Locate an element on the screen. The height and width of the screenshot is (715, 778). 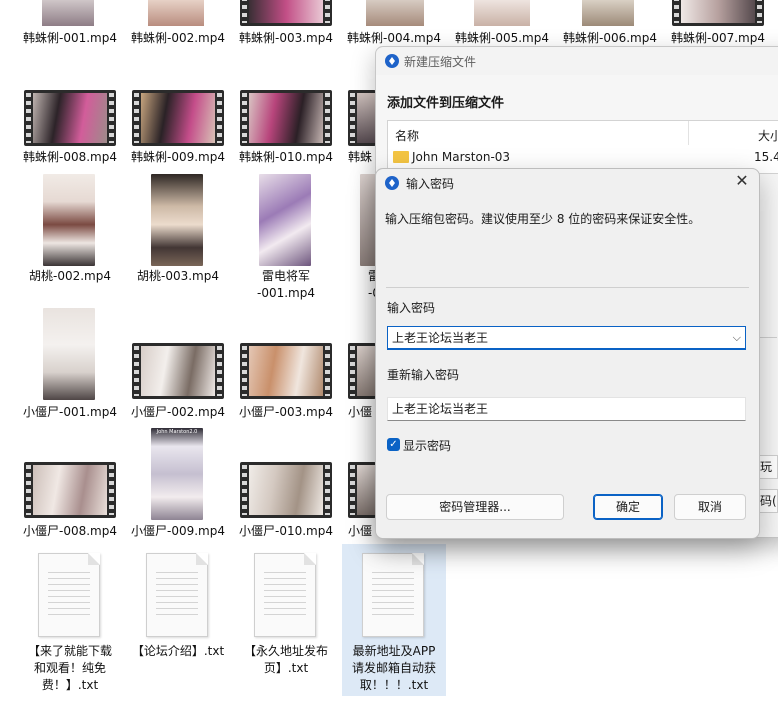
list-row-size: 15.4 GB is located at coordinates (766, 157).